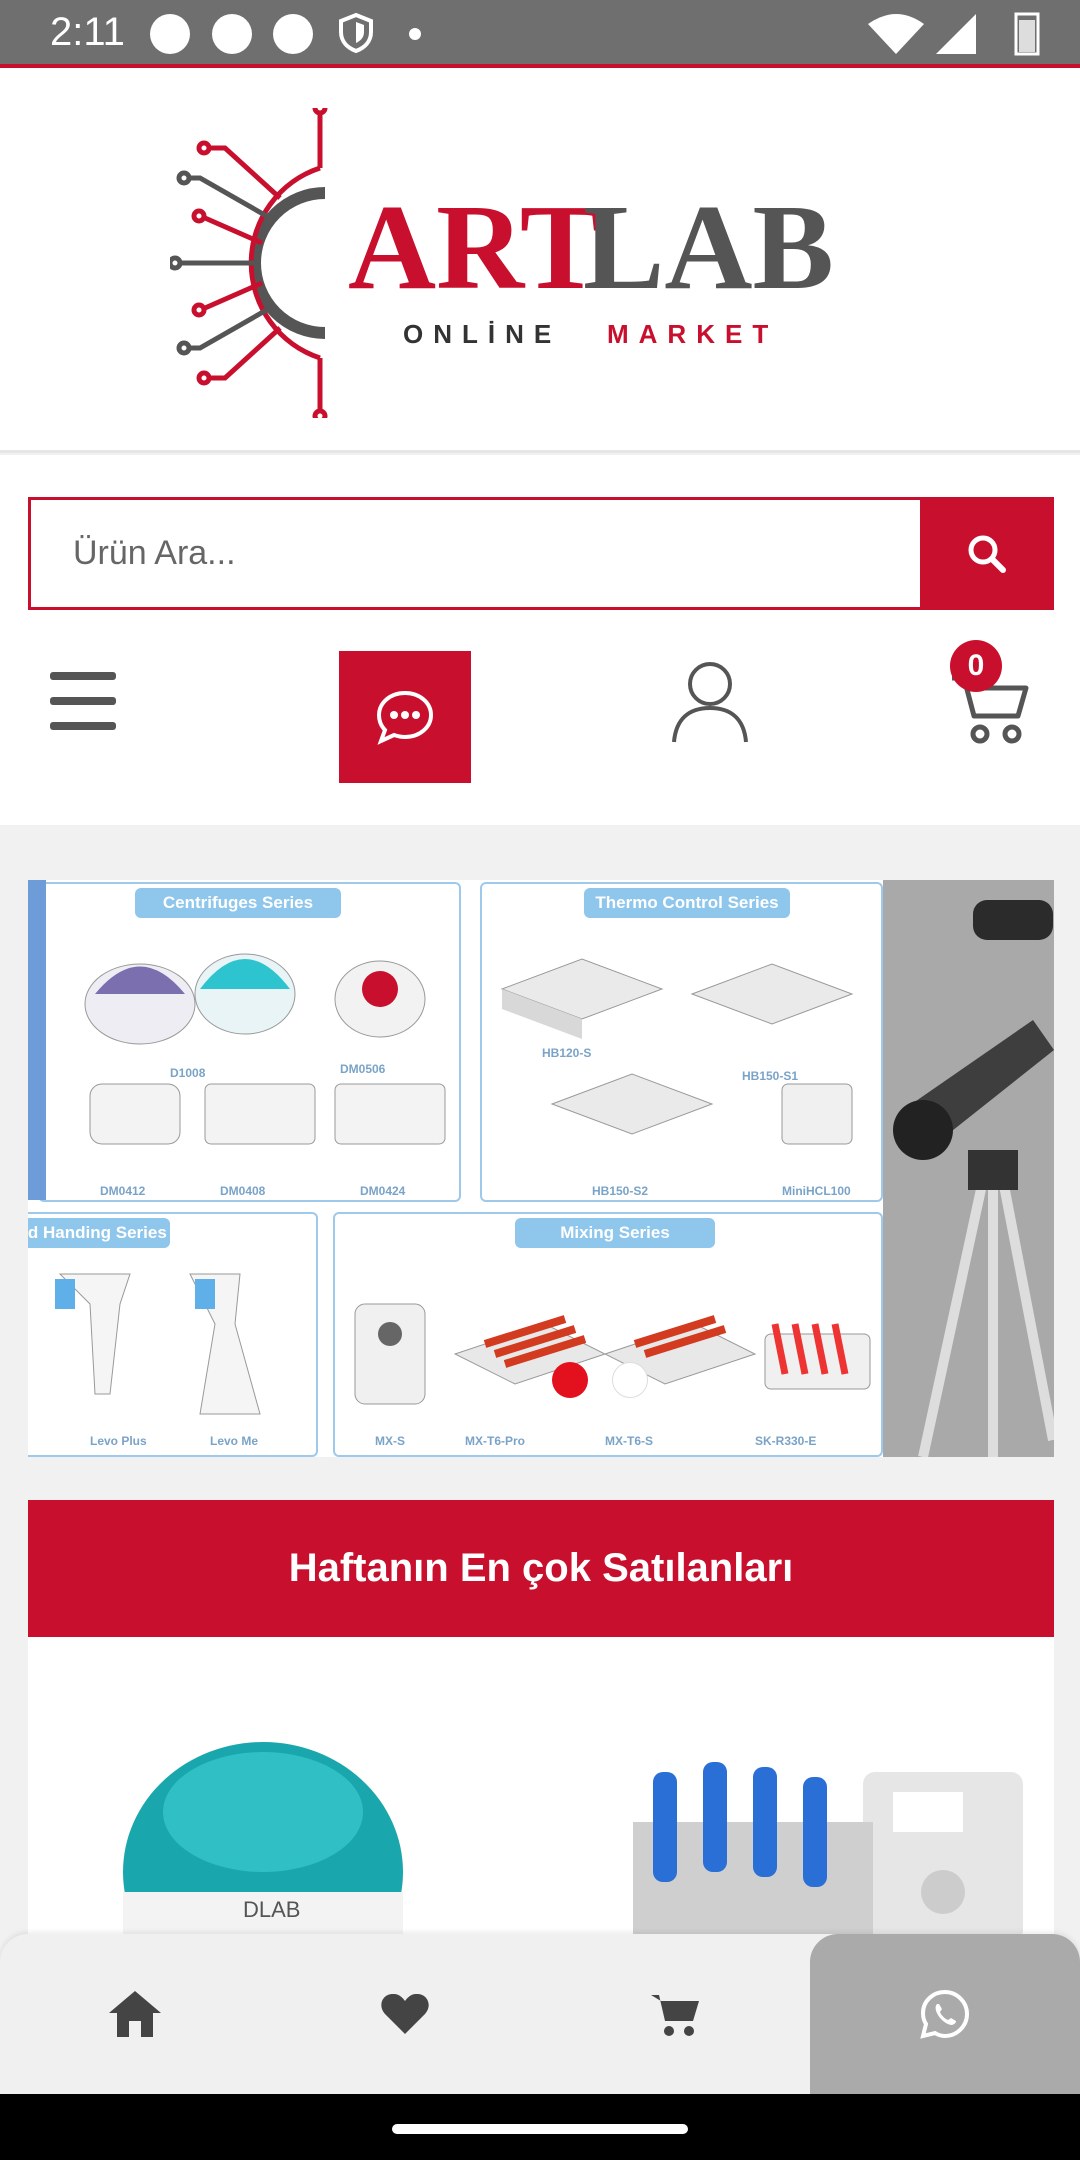 Image resolution: width=1080 pixels, height=2160 pixels. I want to click on search-form, so click(541, 553).